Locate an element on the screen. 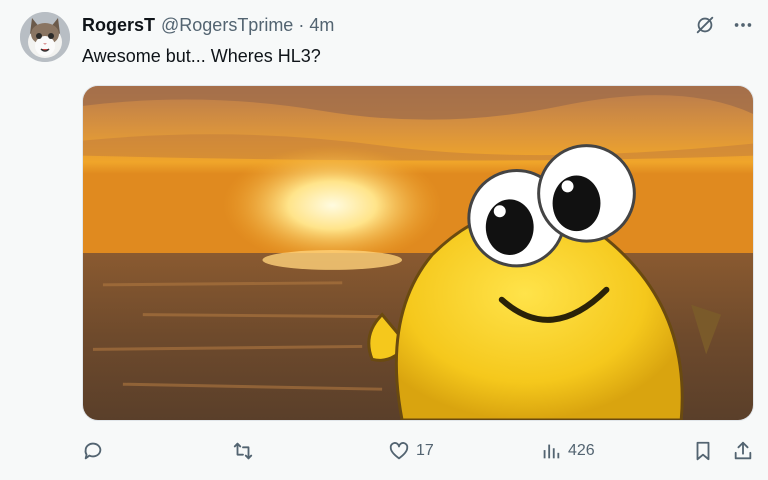  tweet-header: RogersT @RogersTprime · 4m is located at coordinates (208, 25).